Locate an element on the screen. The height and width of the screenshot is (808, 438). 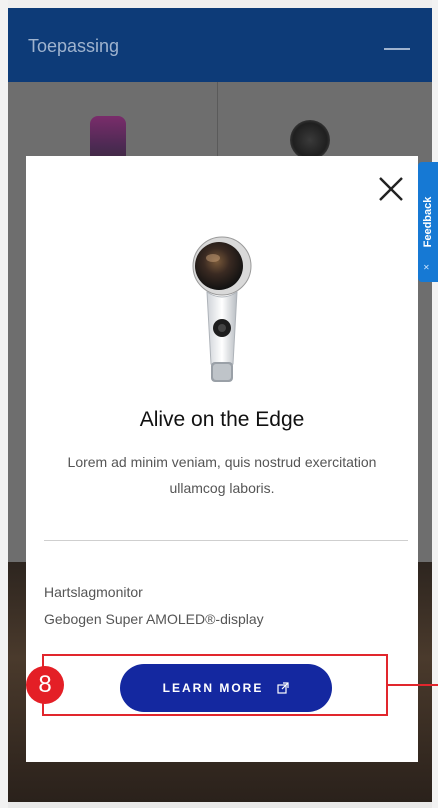
feature-item: Hartslagmonitor is located at coordinates (93, 592).